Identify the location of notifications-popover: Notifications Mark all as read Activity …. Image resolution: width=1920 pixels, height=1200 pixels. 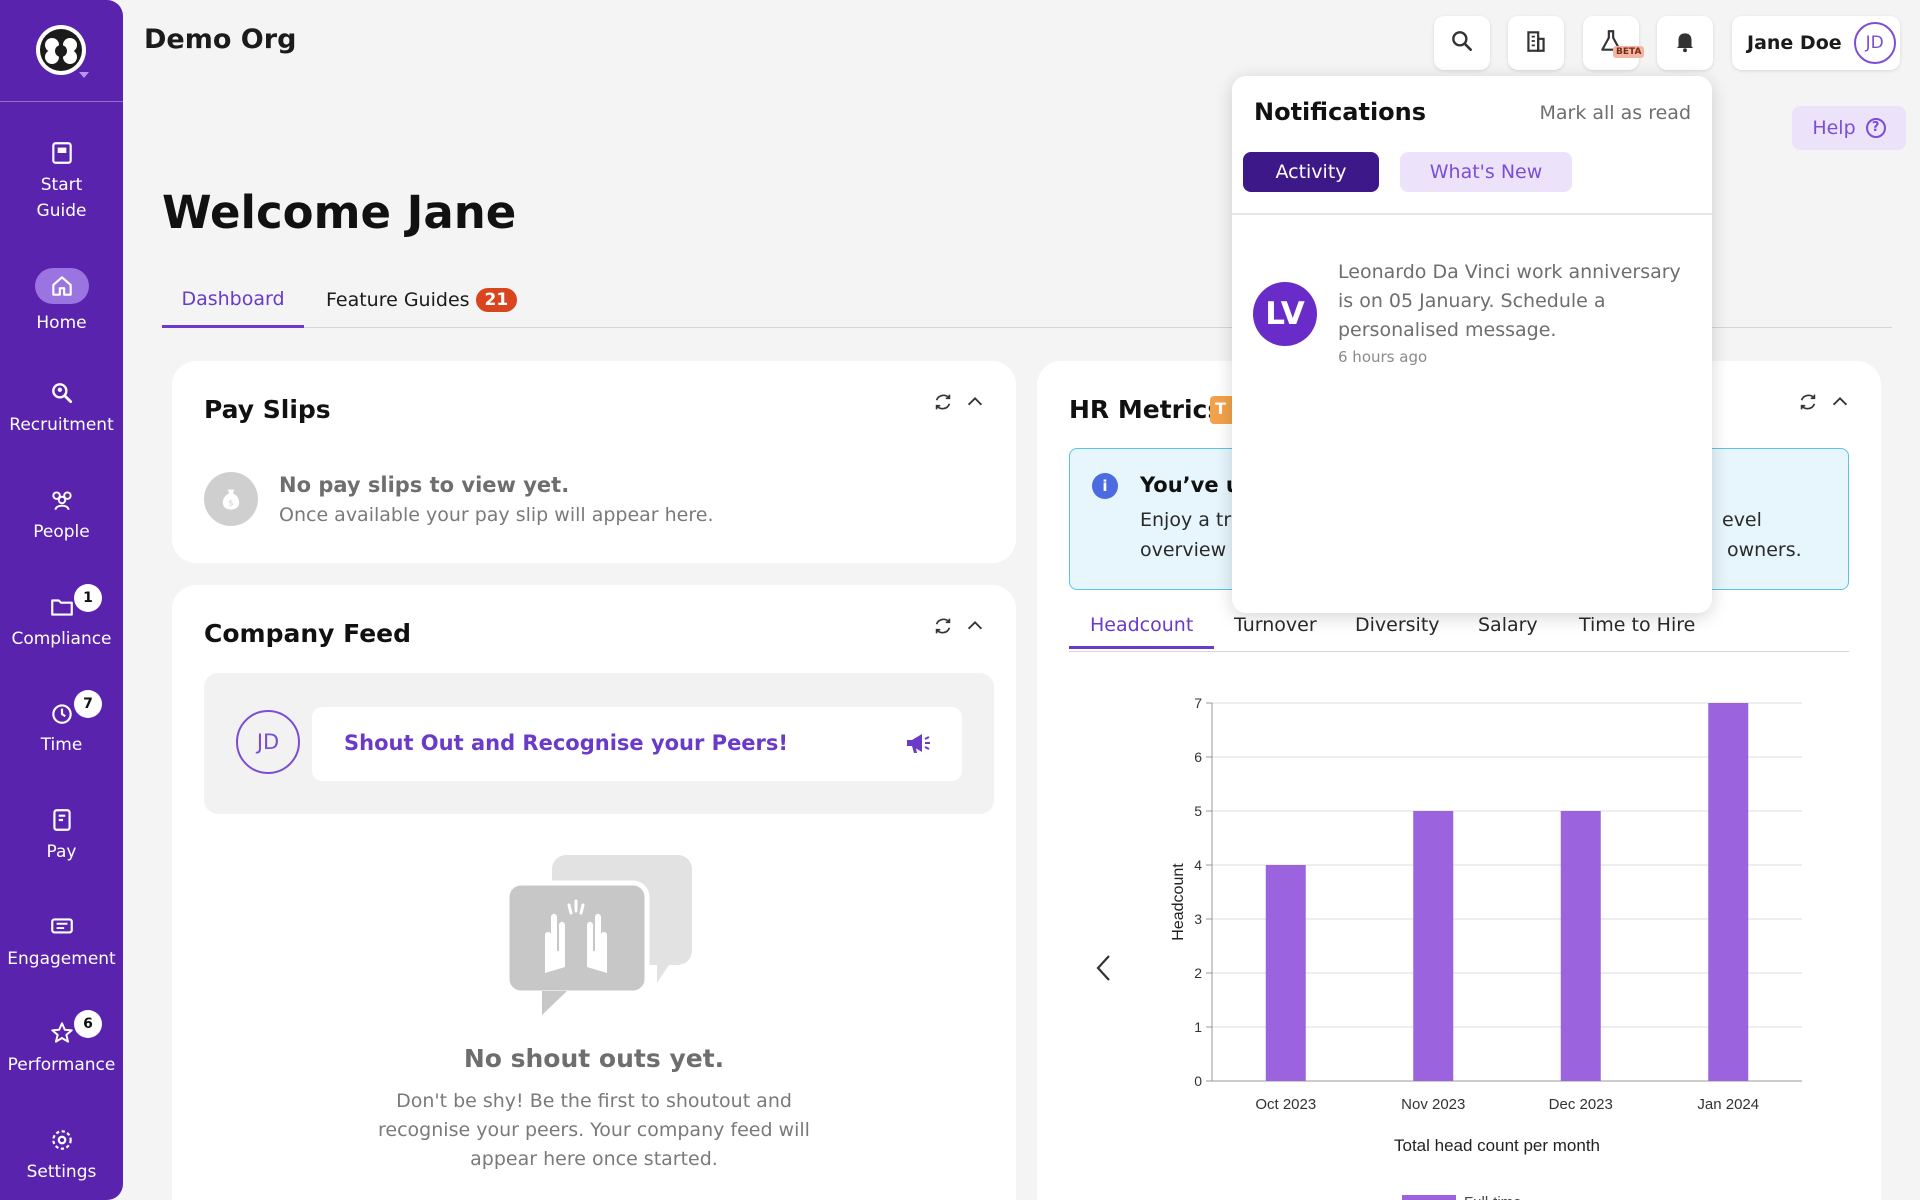
(1472, 344).